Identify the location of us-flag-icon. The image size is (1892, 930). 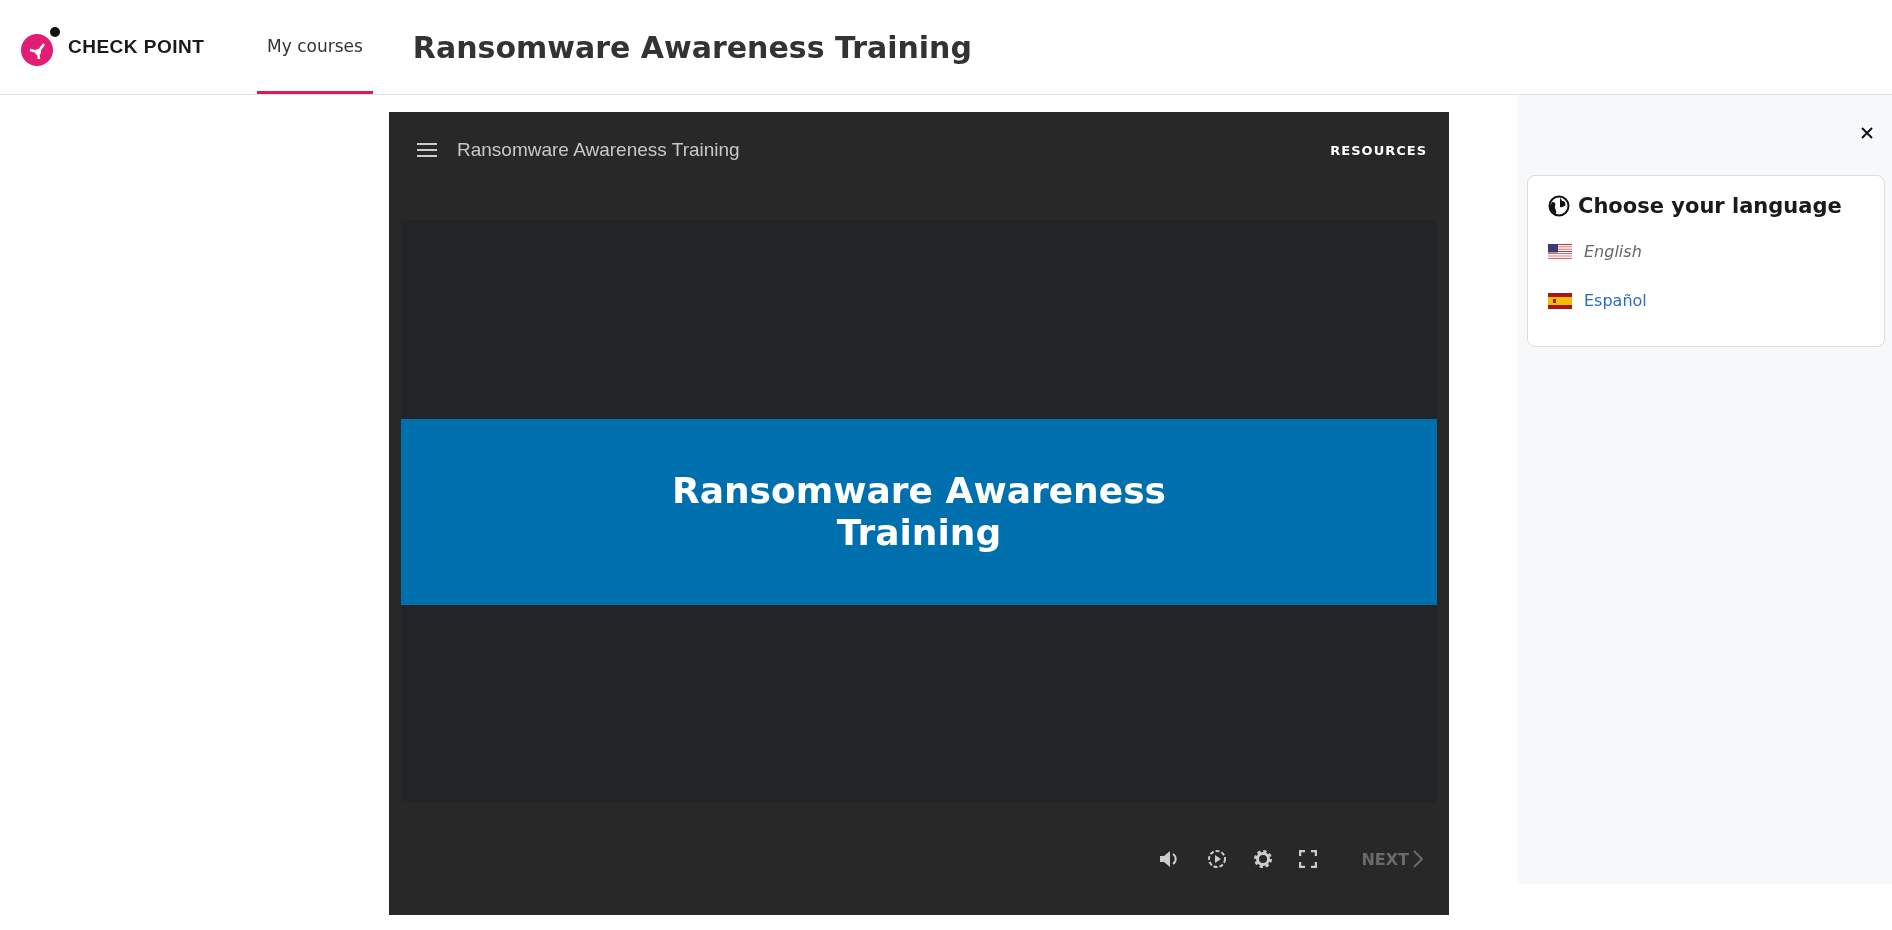
(1560, 251).